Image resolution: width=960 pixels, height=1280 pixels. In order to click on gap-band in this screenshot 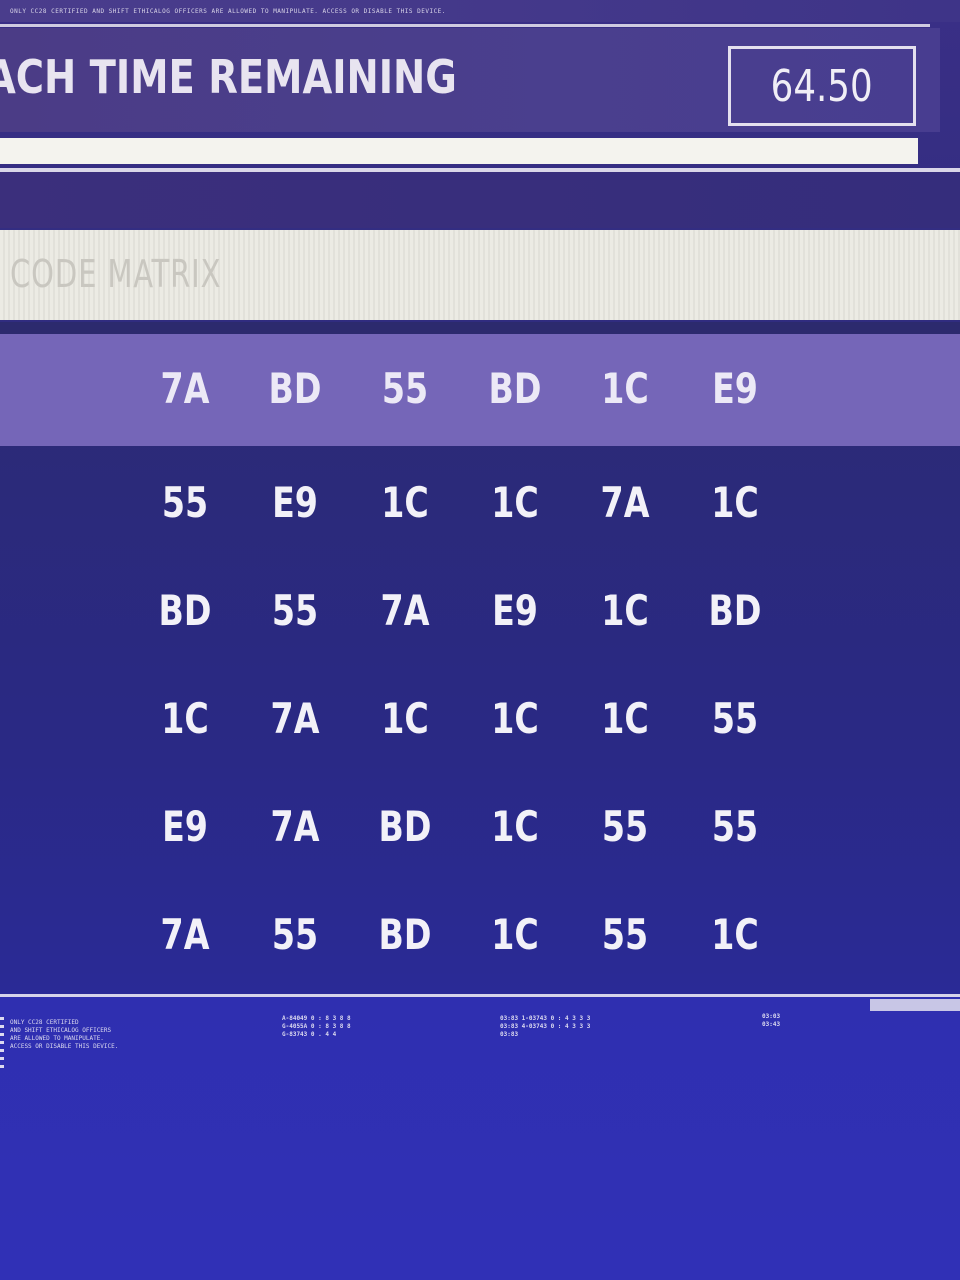, I will do `click(480, 200)`.